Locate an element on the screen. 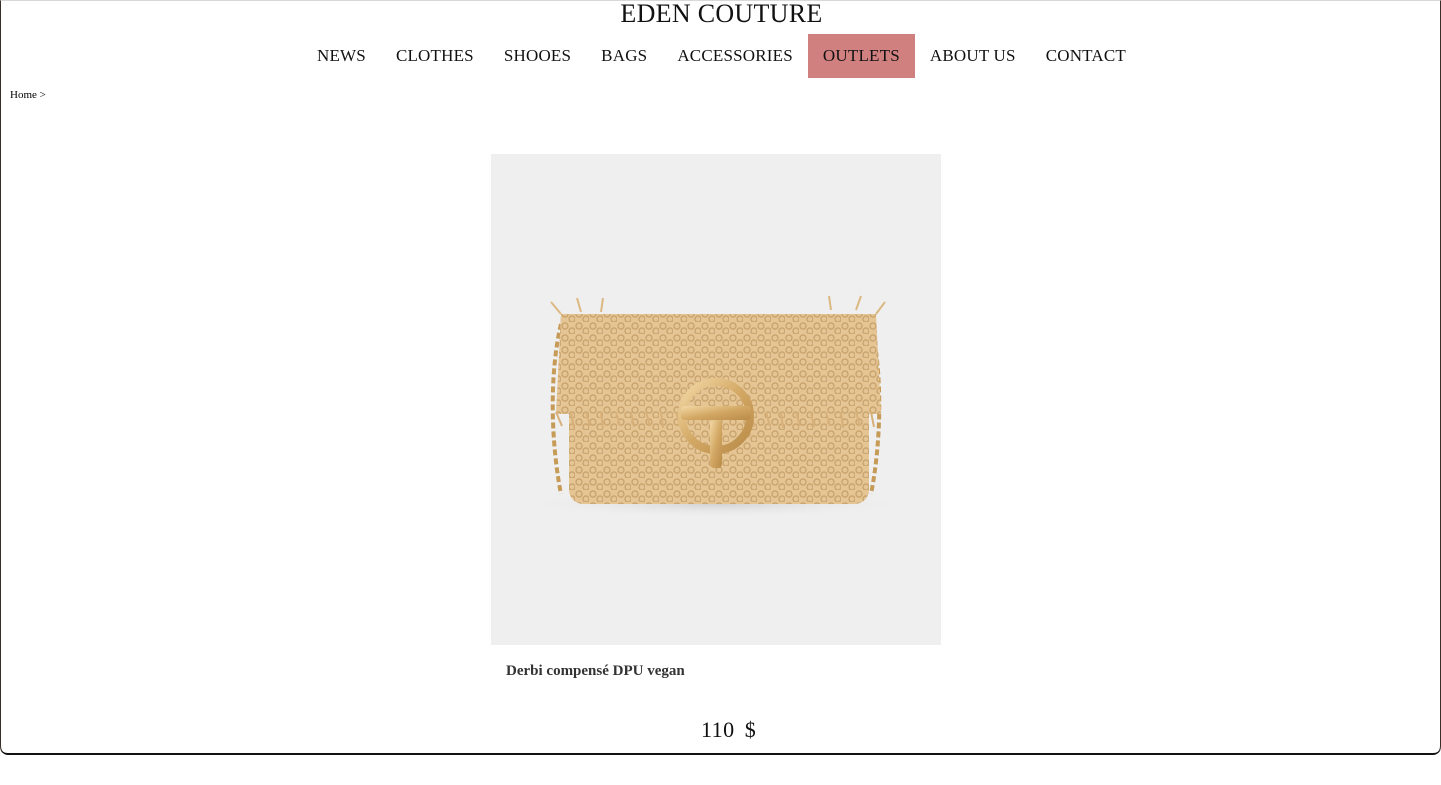 This screenshot has height=785, width=1441. nav-item-outlets: OUTLETS is located at coordinates (861, 56).